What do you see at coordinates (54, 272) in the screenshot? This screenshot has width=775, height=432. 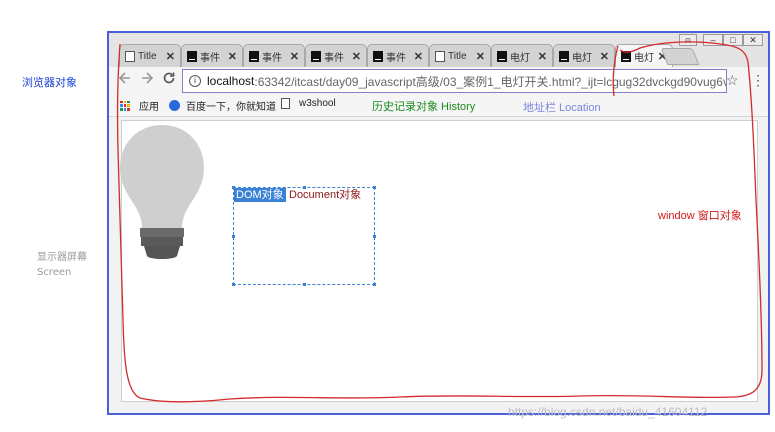 I see `screen-annotation-en: Screen` at bounding box center [54, 272].